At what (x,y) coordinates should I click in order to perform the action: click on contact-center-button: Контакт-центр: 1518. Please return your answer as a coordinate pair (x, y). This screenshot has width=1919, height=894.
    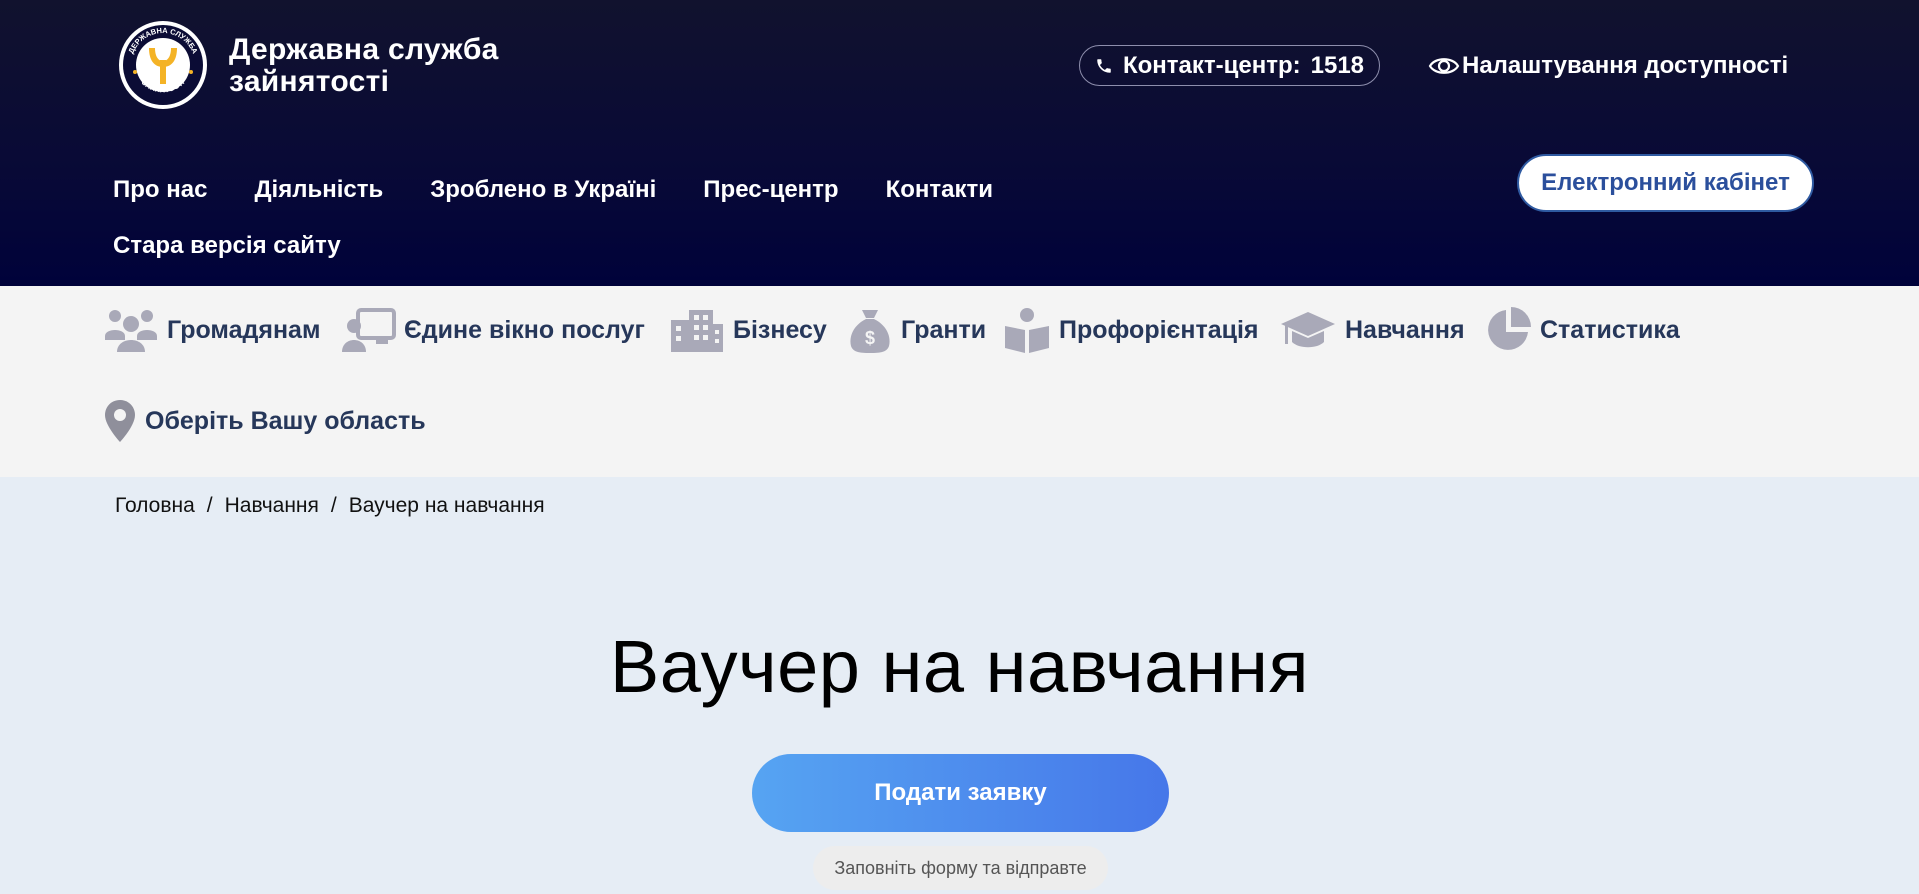
    Looking at the image, I should click on (1229, 65).